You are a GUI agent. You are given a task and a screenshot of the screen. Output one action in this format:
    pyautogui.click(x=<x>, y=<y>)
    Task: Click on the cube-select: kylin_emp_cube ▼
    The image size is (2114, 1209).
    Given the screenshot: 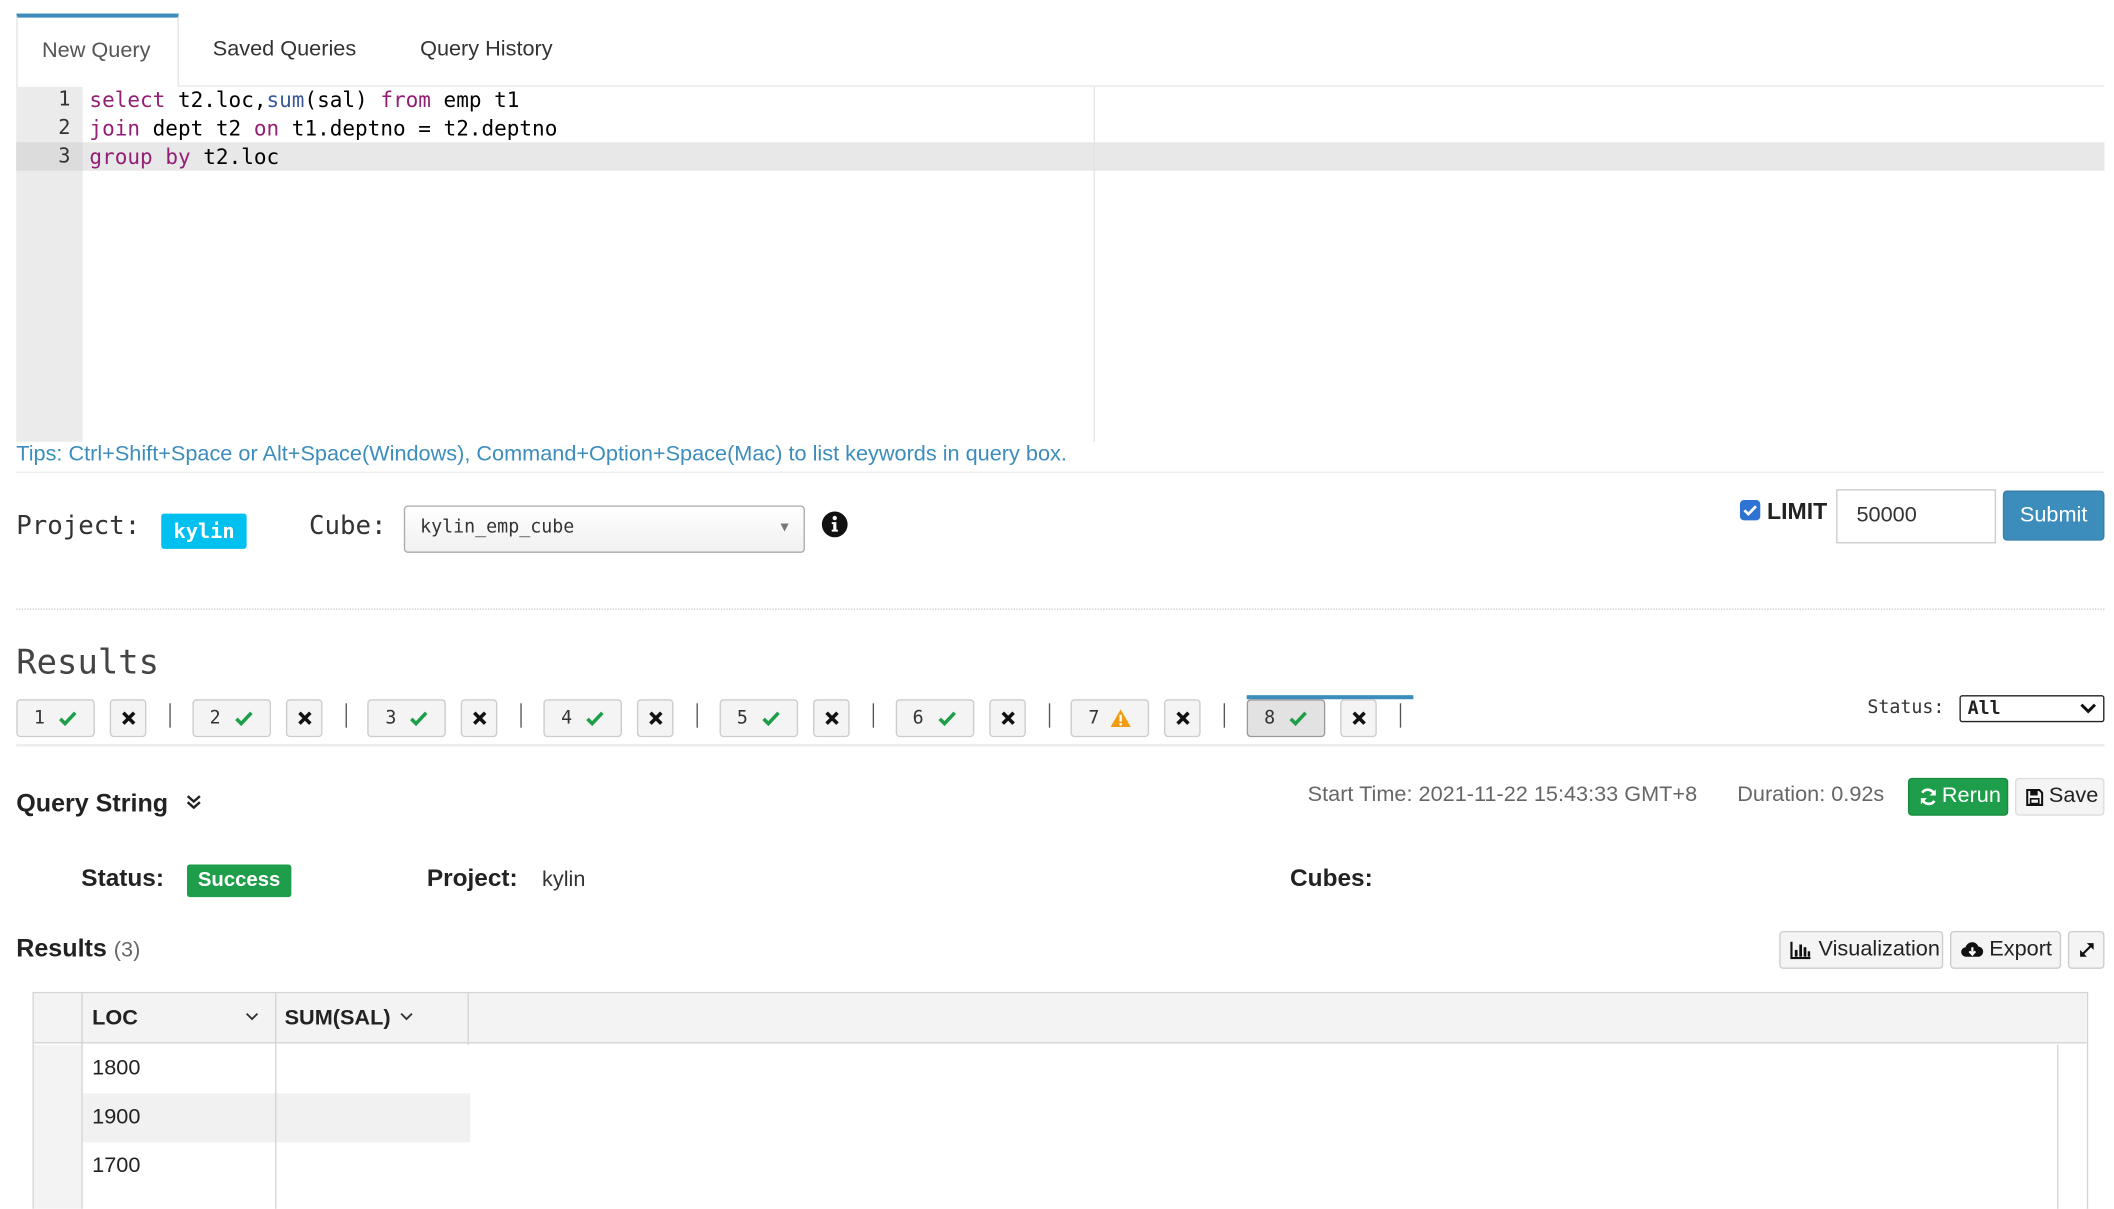 What is the action you would take?
    pyautogui.click(x=604, y=529)
    